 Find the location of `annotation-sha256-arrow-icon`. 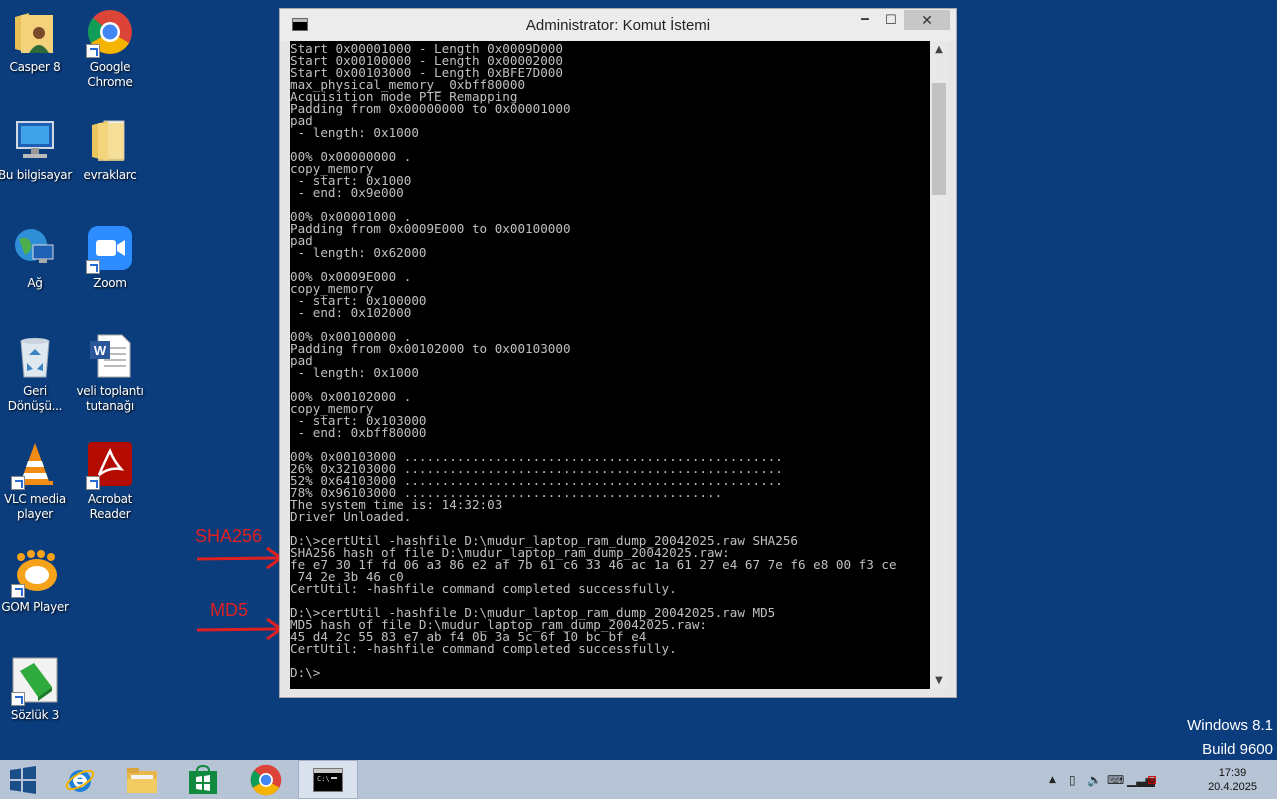

annotation-sha256-arrow-icon is located at coordinates (240, 558).